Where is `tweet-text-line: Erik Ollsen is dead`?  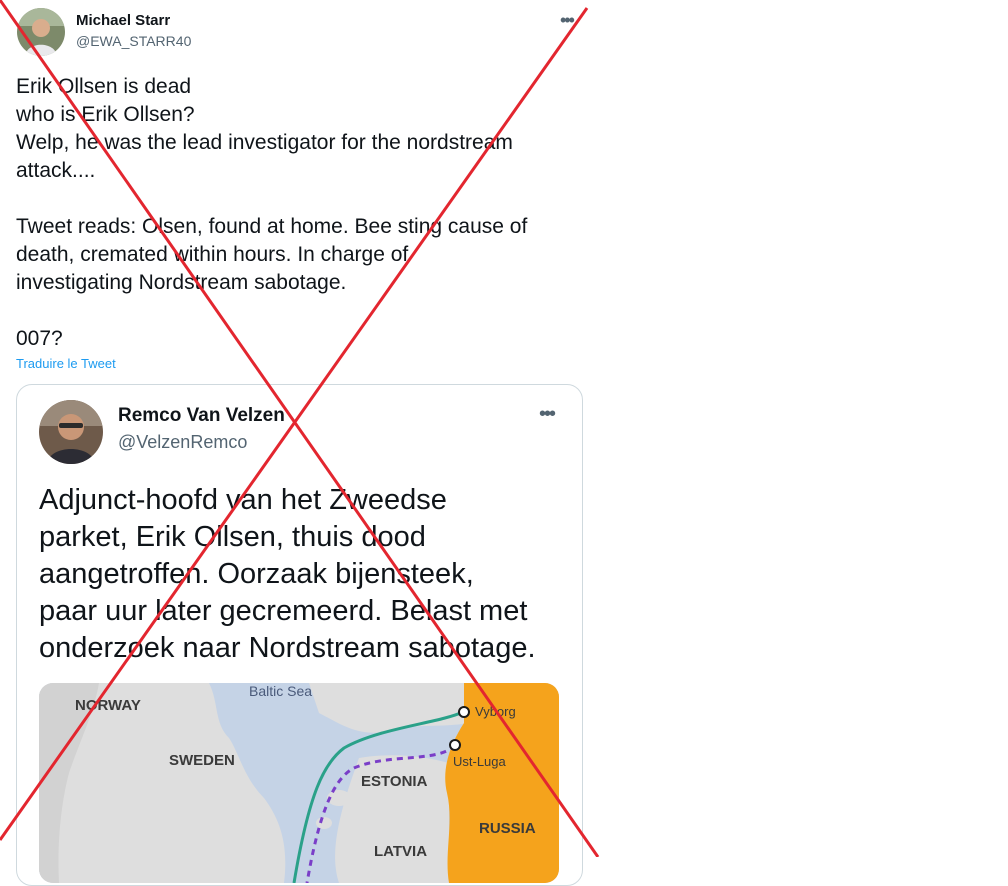 tweet-text-line: Erik Ollsen is dead is located at coordinates (104, 86).